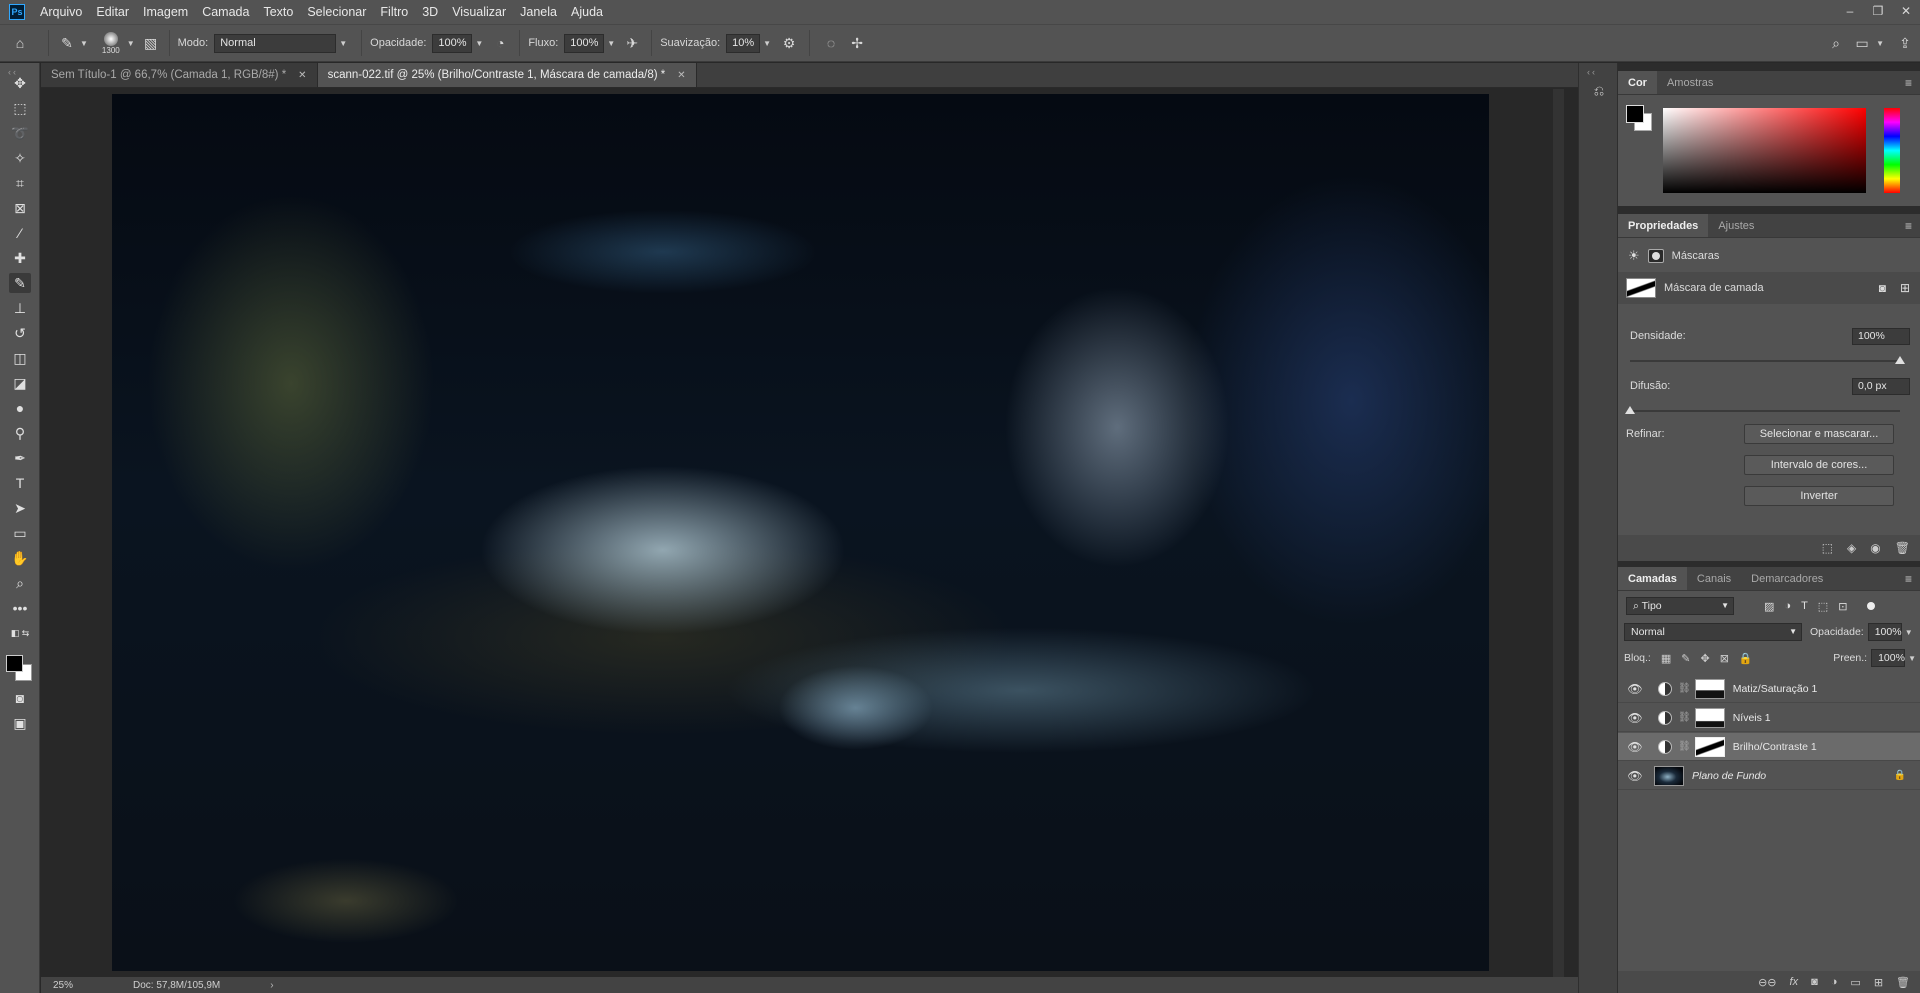 The height and width of the screenshot is (993, 1920). I want to click on move-tool-icon: ✥, so click(20, 83).